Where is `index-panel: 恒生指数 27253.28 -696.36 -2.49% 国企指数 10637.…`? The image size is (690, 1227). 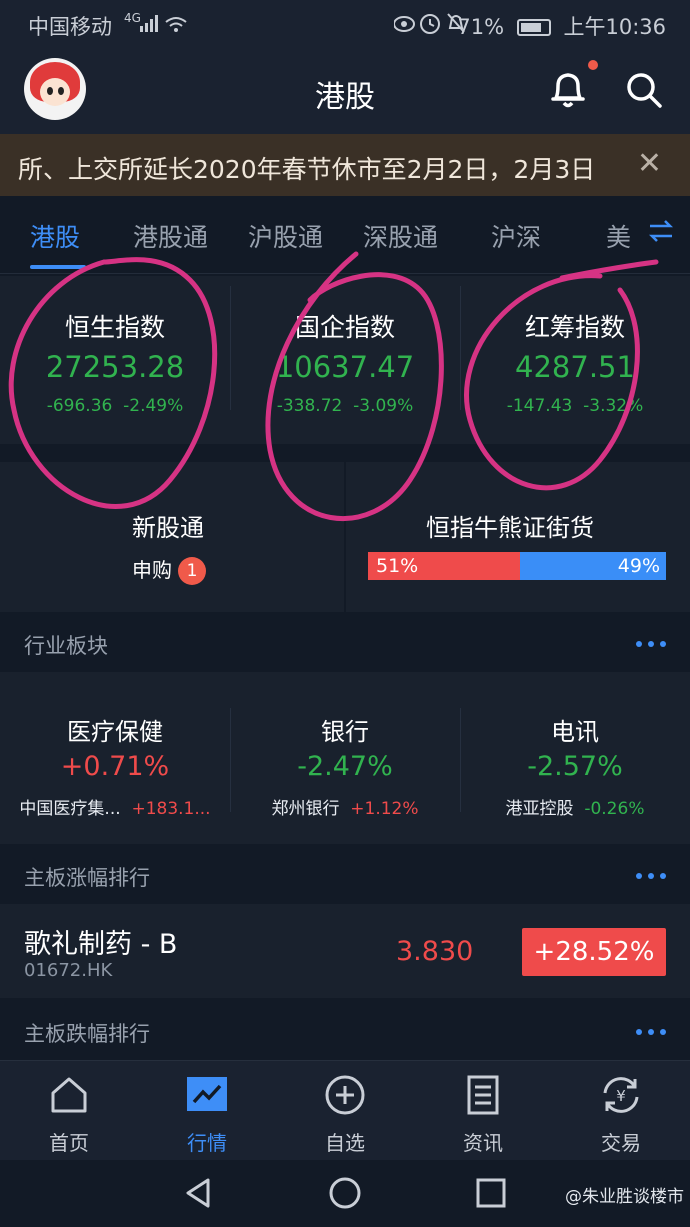 index-panel: 恒生指数 27253.28 -696.36 -2.49% 国企指数 10637.… is located at coordinates (345, 360).